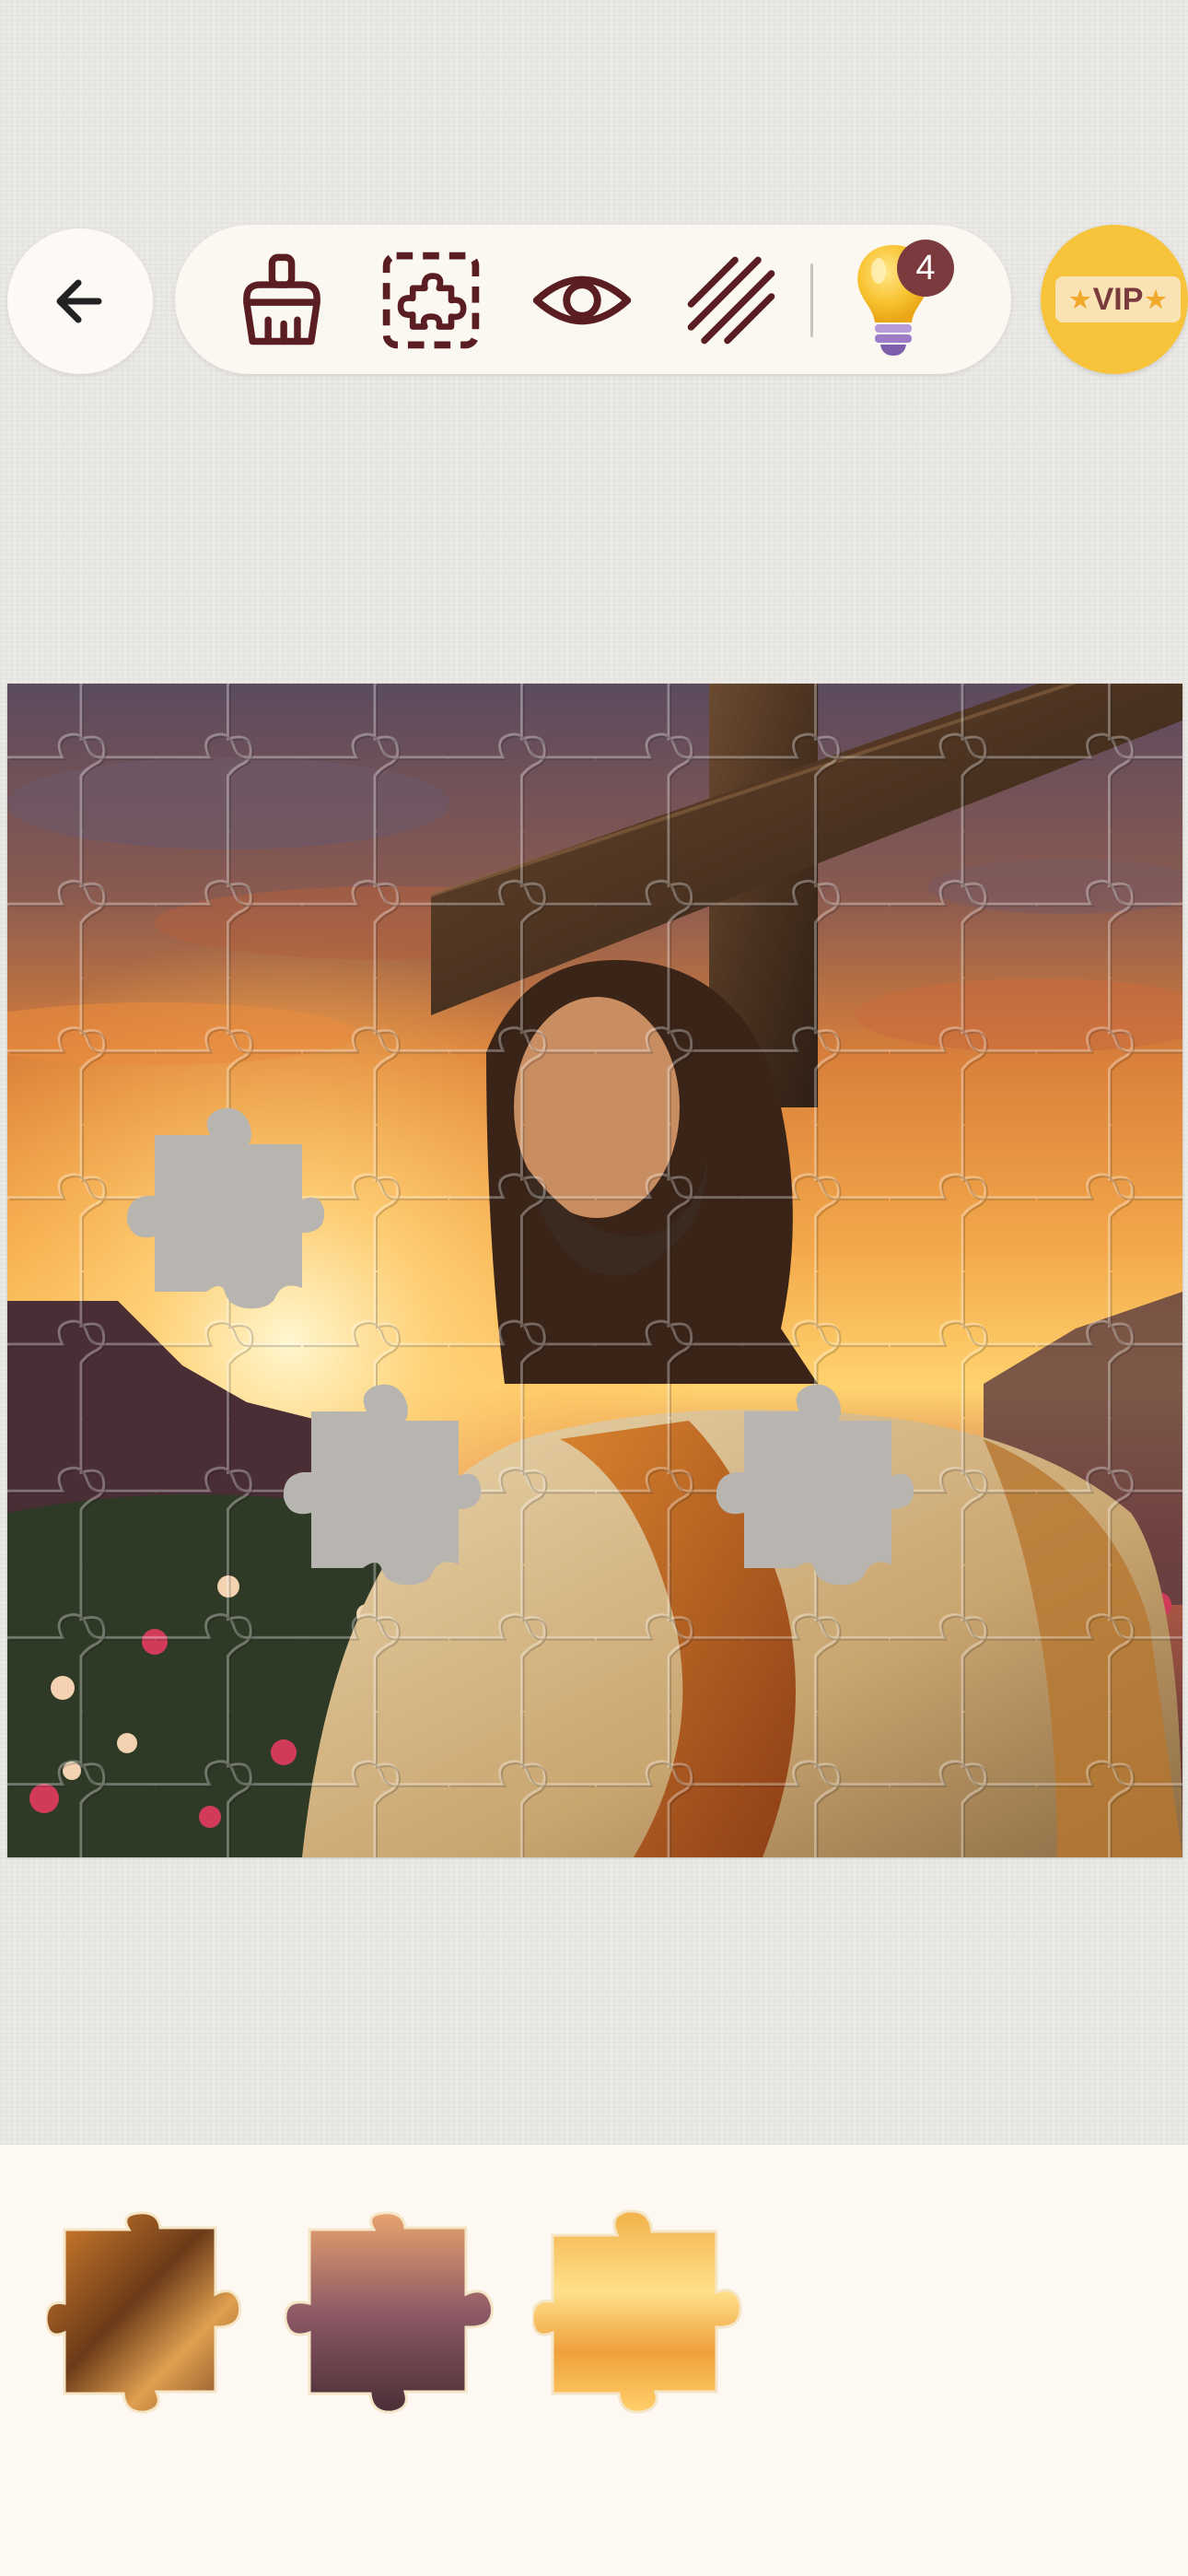  Describe the element at coordinates (152, 2312) in the screenshot. I see `tray-piece-wood` at that location.